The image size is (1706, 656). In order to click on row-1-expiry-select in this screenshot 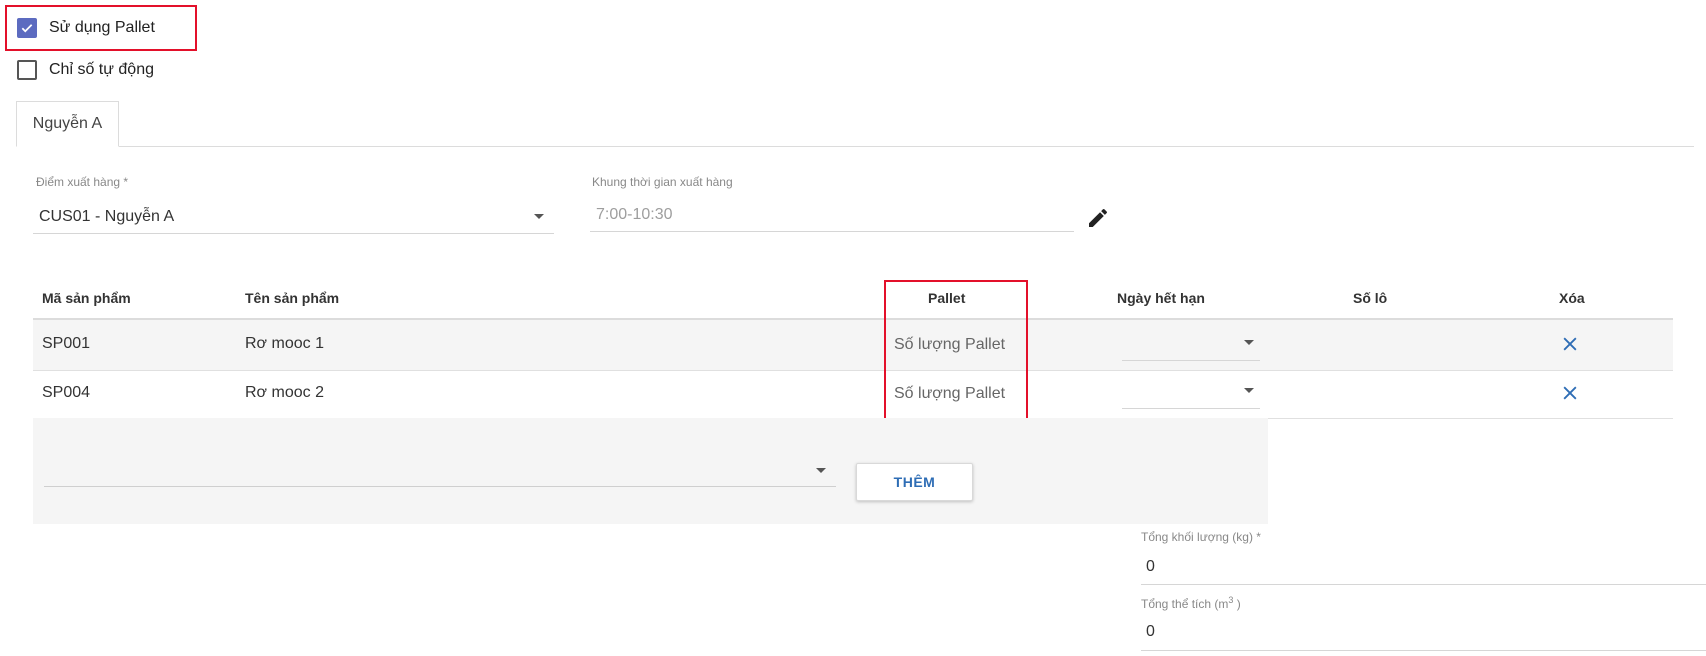, I will do `click(1191, 345)`.